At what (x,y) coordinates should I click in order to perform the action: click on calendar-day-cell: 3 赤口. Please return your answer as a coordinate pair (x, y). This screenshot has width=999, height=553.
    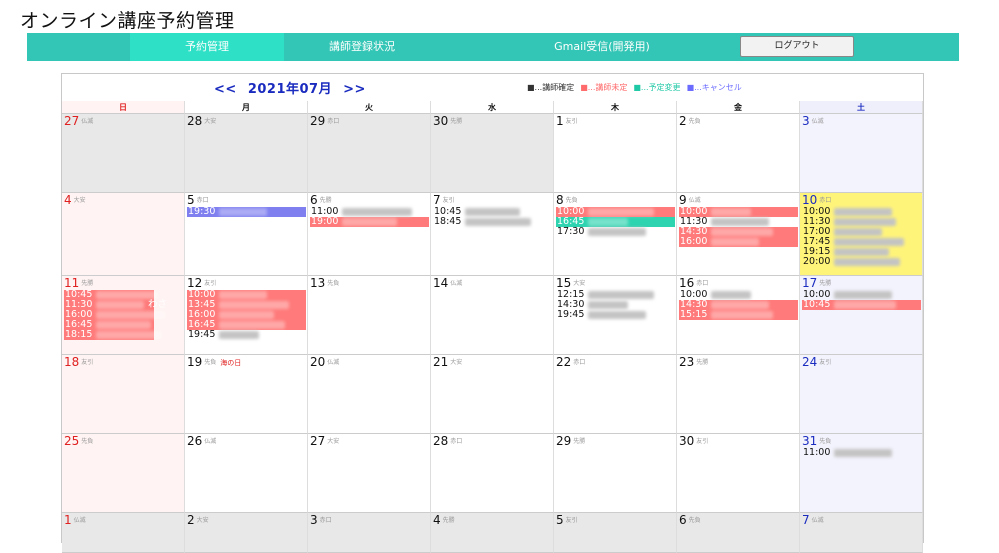
    Looking at the image, I should click on (369, 533).